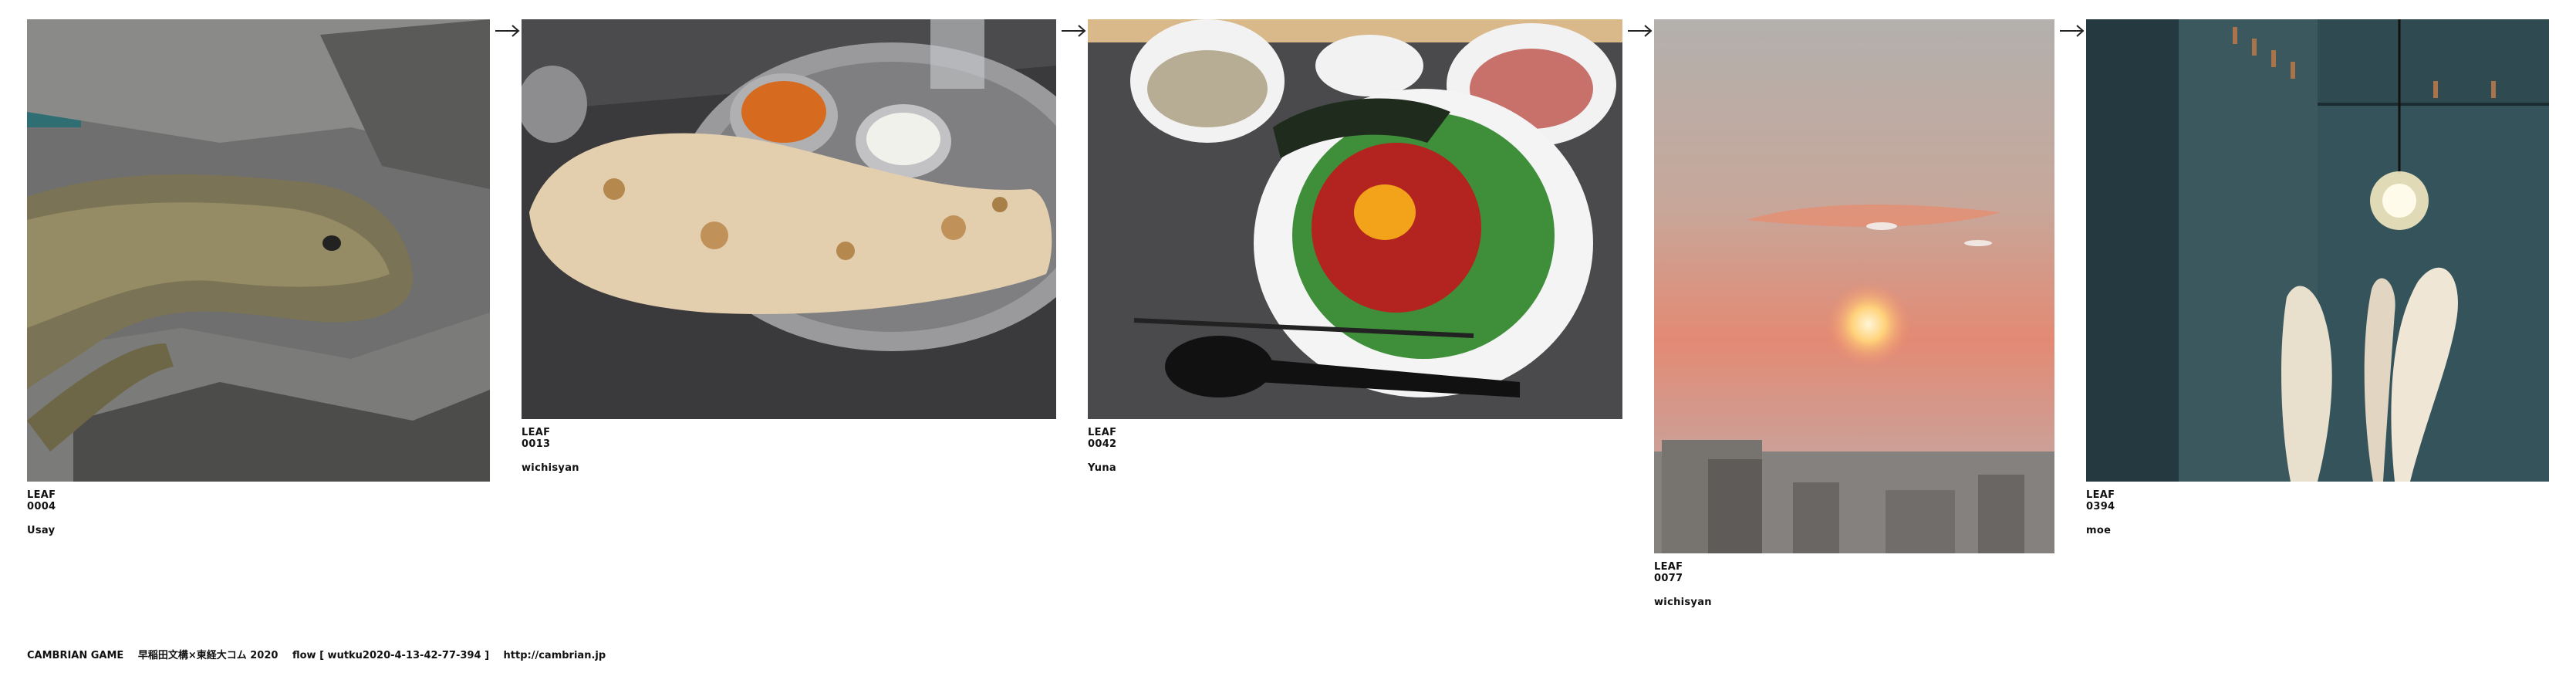 This screenshot has height=673, width=2576. What do you see at coordinates (391, 656) in the screenshot?
I see `footer-flow: flow [ wutku2020-4-13-42-77-394 ]` at bounding box center [391, 656].